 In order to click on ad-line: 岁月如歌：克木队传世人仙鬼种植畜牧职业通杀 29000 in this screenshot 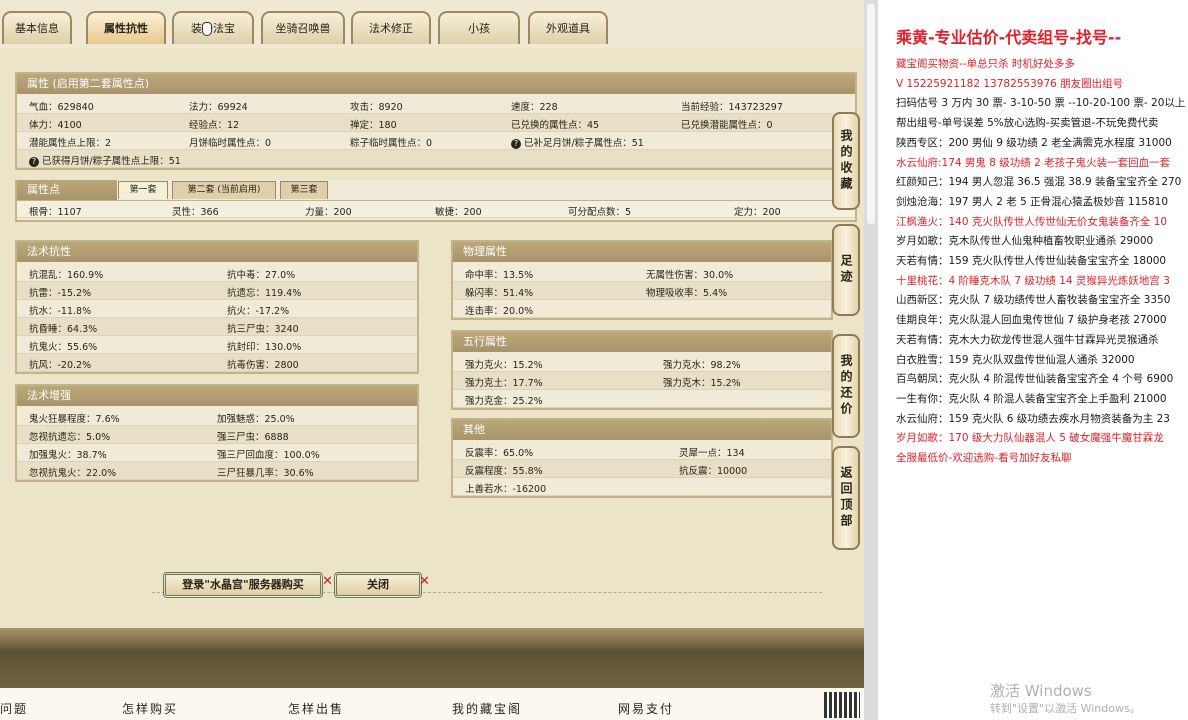, I will do `click(1025, 241)`.